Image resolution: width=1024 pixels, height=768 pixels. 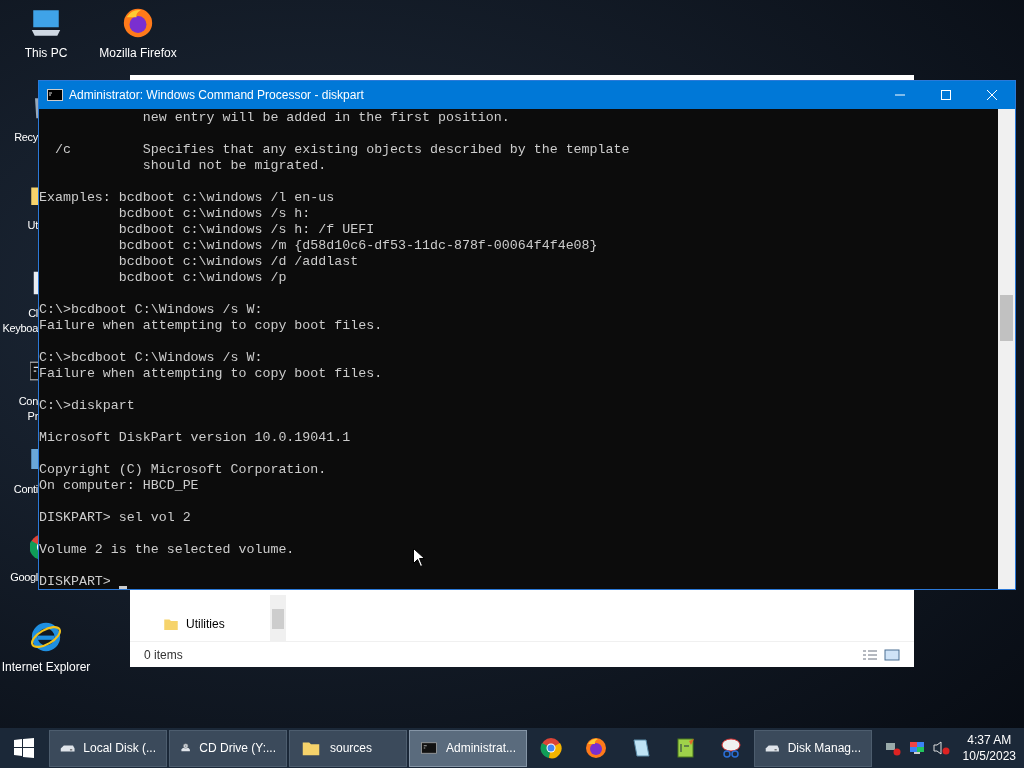 What do you see at coordinates (115, 518) in the screenshot?
I see `console-line: DISKPART> sel vol 2` at bounding box center [115, 518].